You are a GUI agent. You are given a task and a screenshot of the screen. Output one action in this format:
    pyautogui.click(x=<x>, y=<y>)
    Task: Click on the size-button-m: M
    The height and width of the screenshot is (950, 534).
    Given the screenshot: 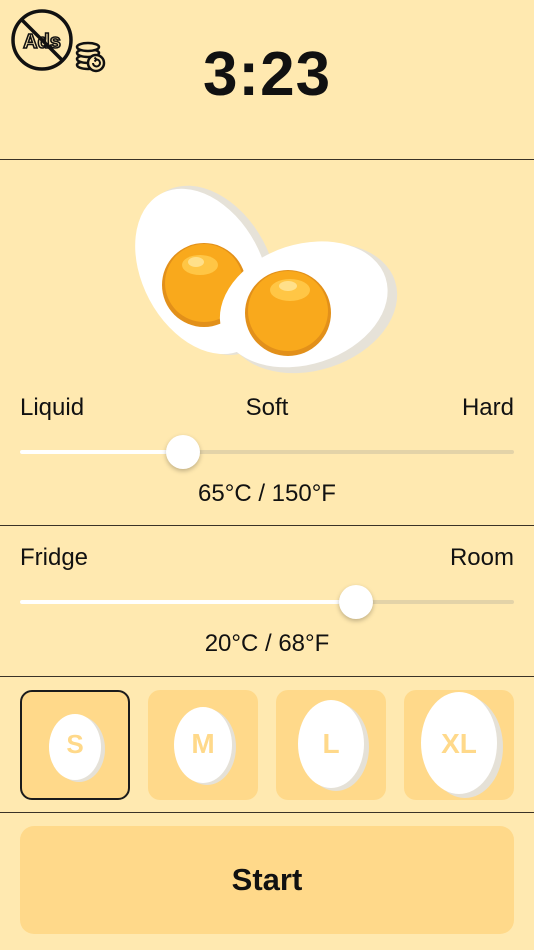 What is the action you would take?
    pyautogui.click(x=203, y=745)
    